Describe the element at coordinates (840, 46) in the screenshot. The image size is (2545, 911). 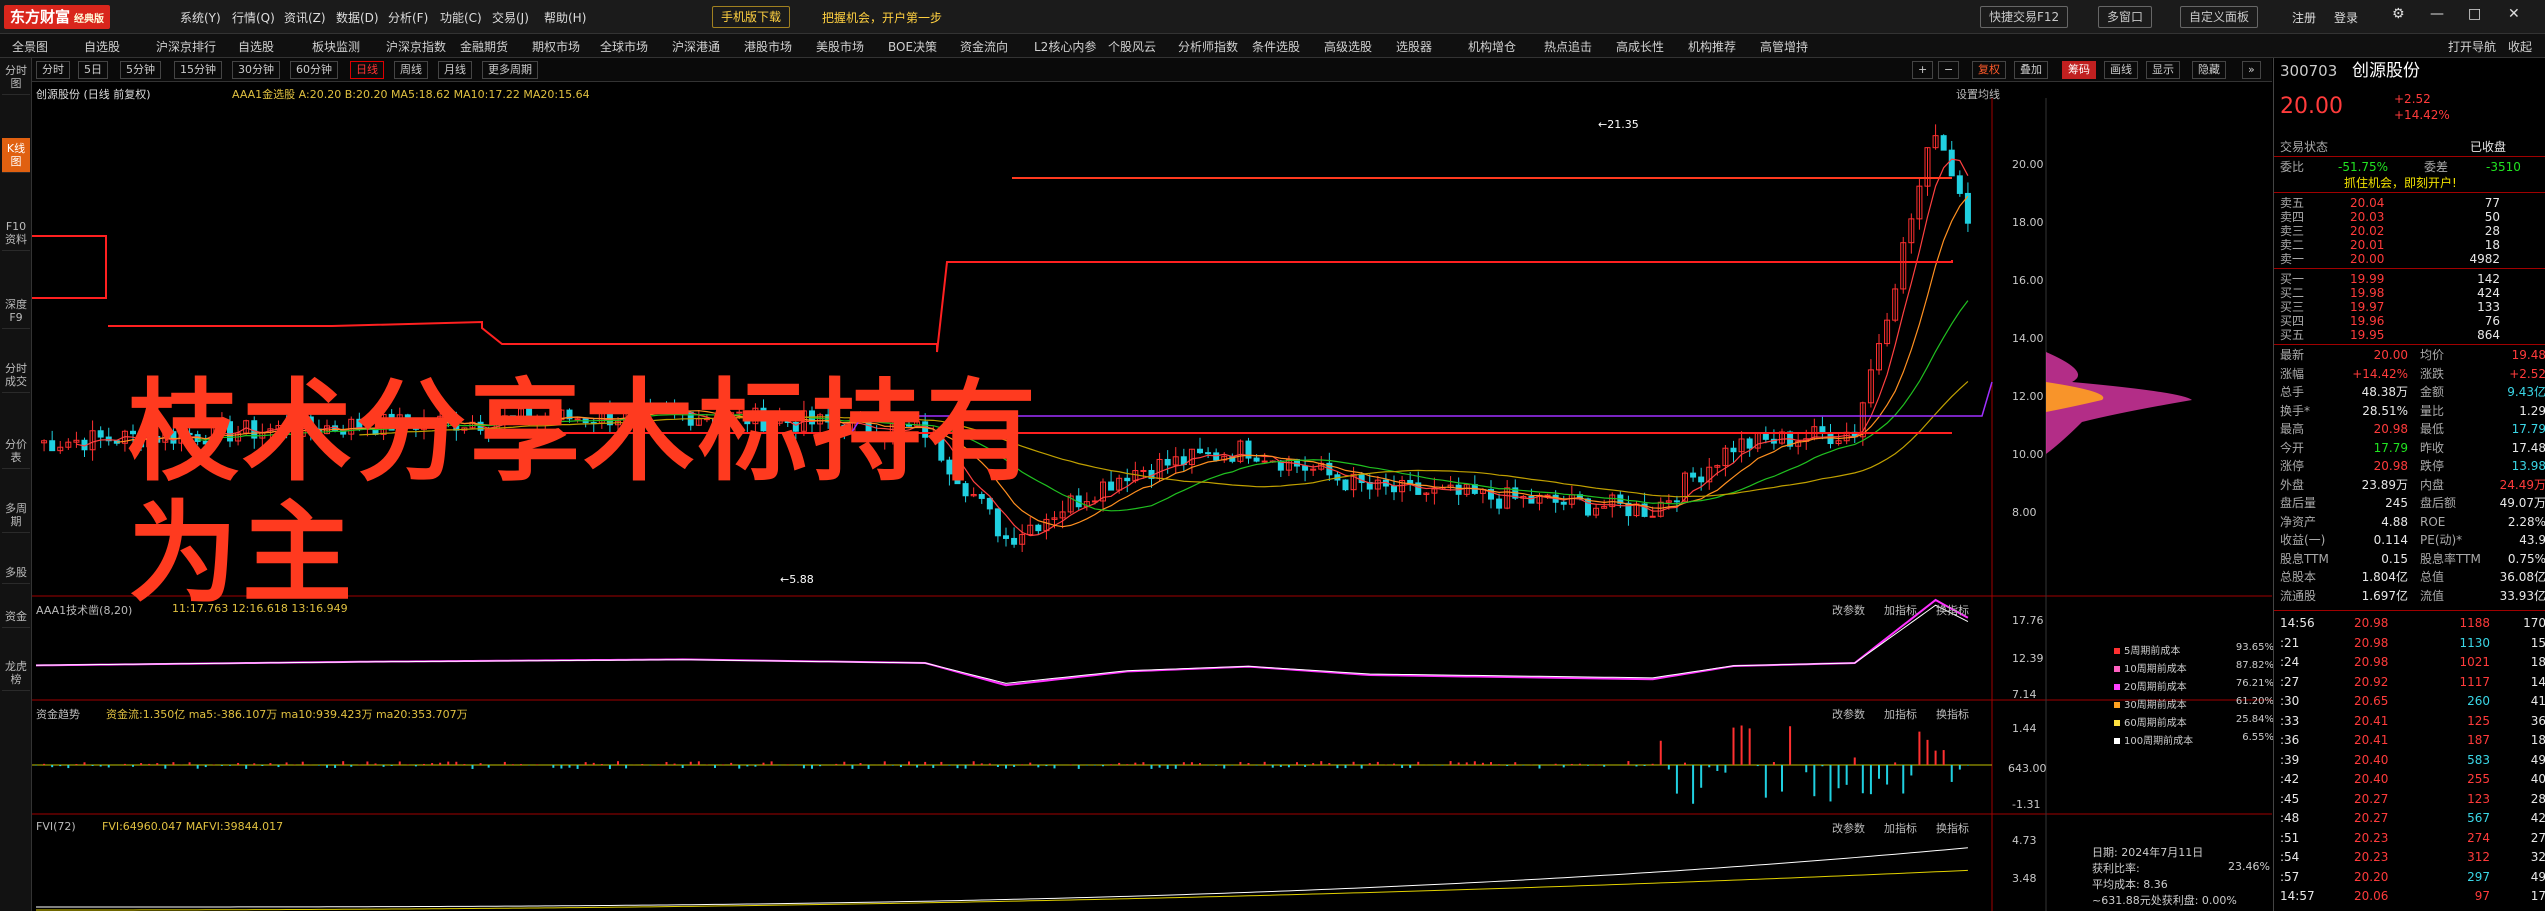
I see `nav-item: 美股市场` at that location.